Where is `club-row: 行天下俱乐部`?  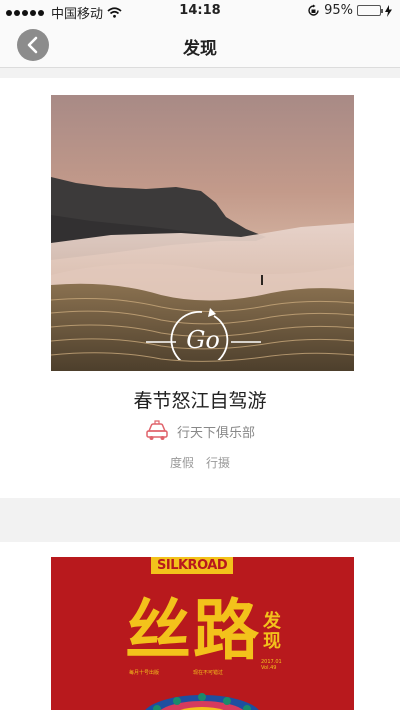 club-row: 行天下俱乐部 is located at coordinates (200, 431).